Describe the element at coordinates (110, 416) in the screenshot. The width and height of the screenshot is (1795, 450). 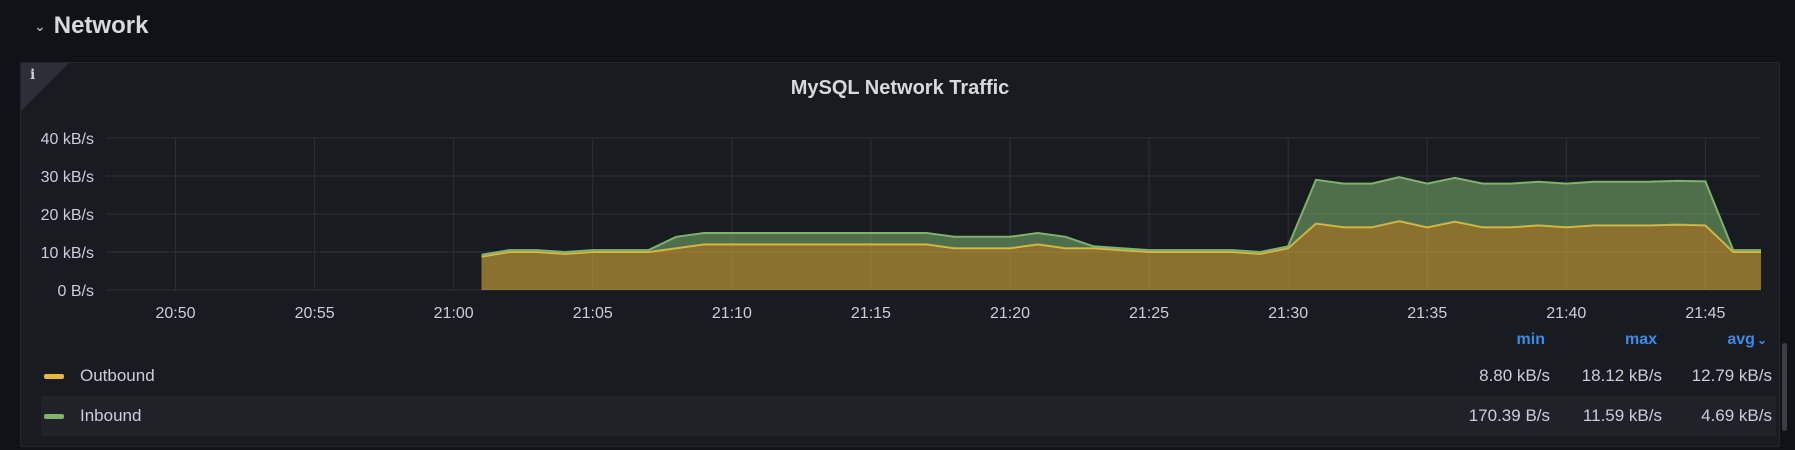
I see `series-name: Inbound` at that location.